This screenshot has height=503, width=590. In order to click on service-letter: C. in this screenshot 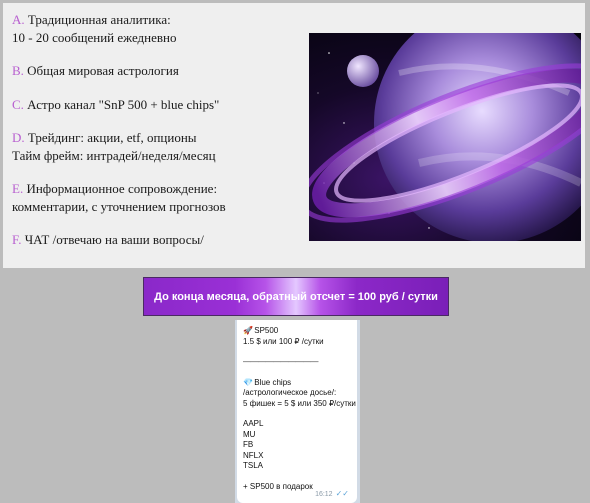, I will do `click(18, 104)`.